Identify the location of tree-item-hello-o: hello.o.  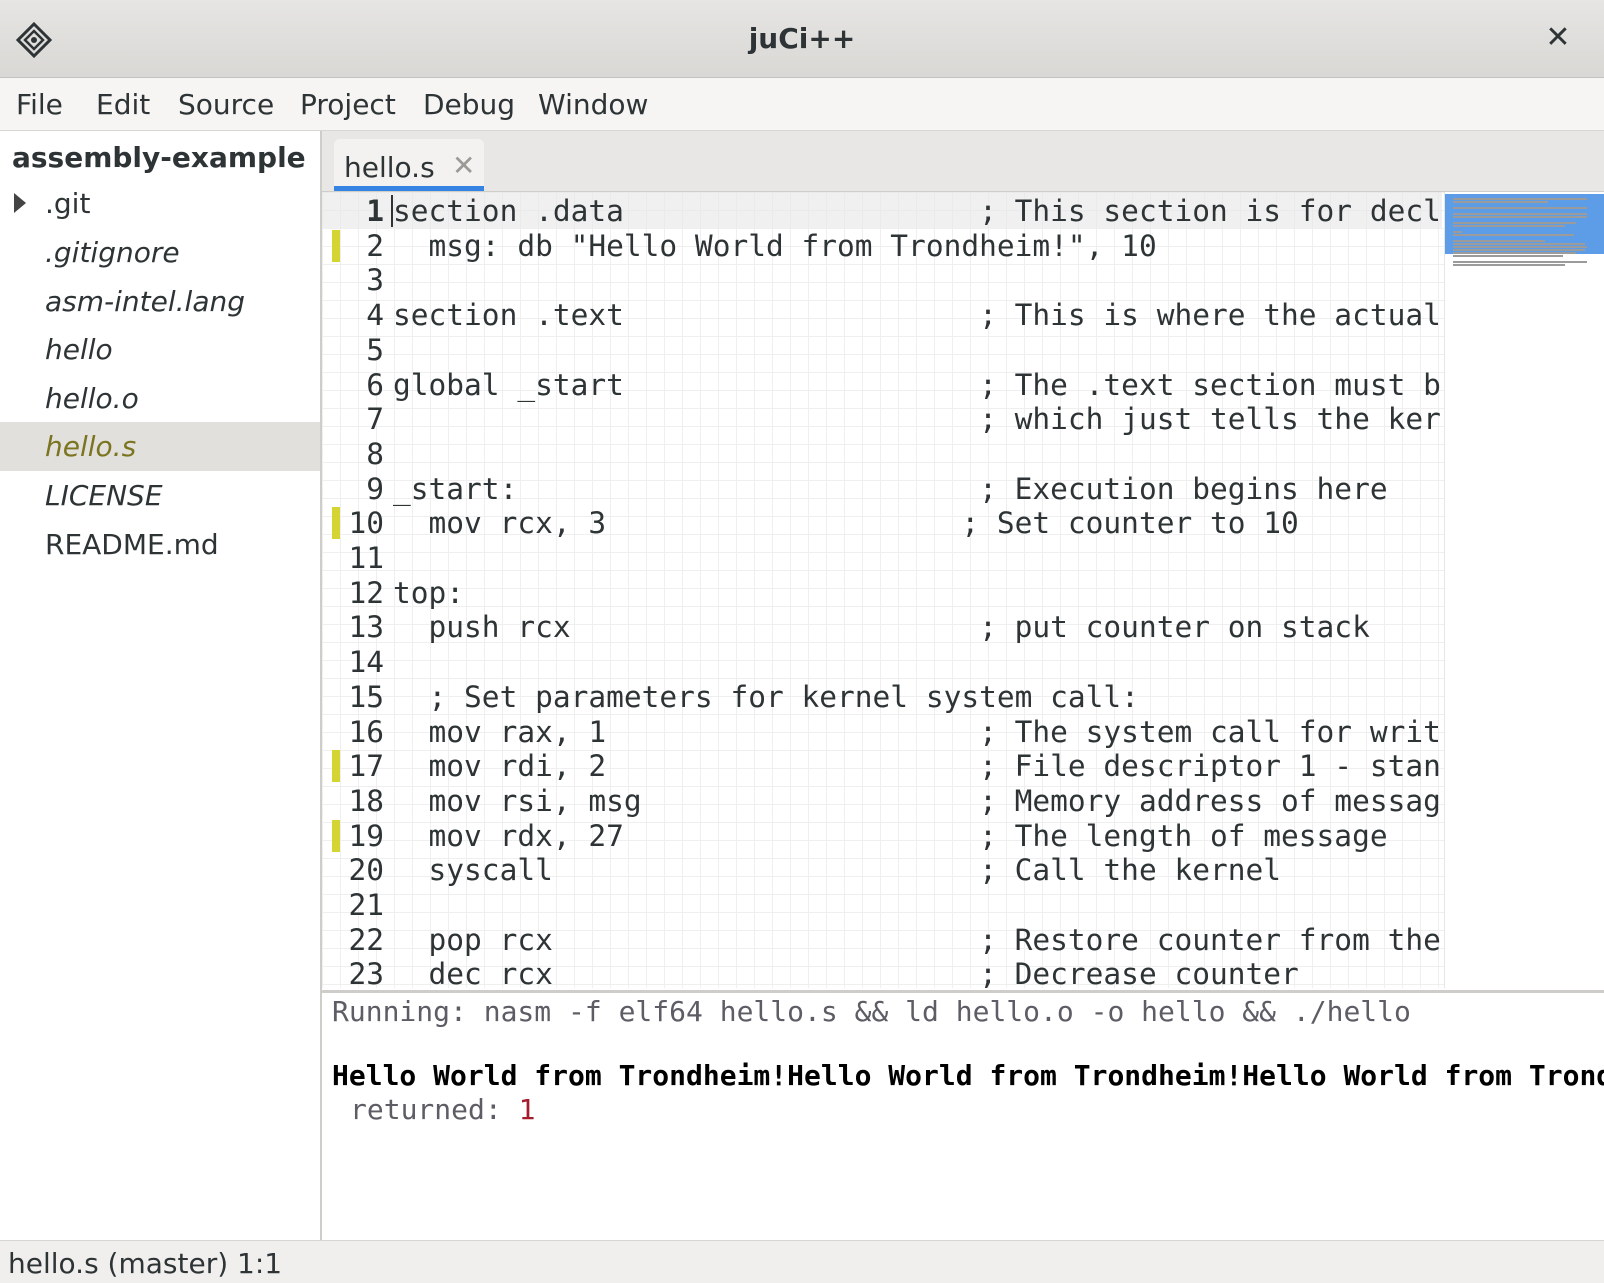
(160, 398).